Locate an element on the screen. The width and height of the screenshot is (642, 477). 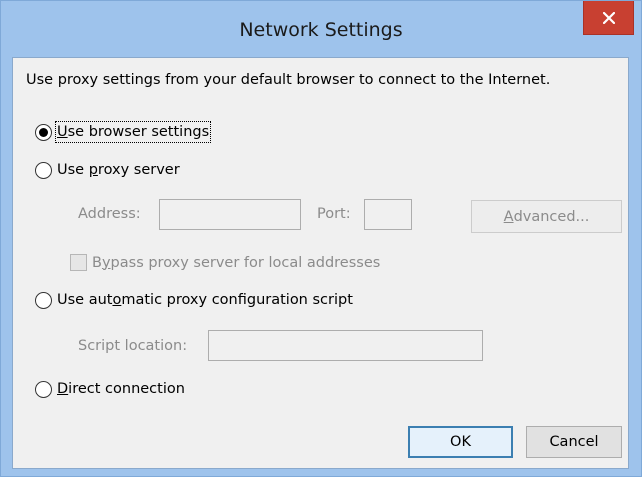
radio-label-proxy-server: Use proxy server is located at coordinates (118, 170).